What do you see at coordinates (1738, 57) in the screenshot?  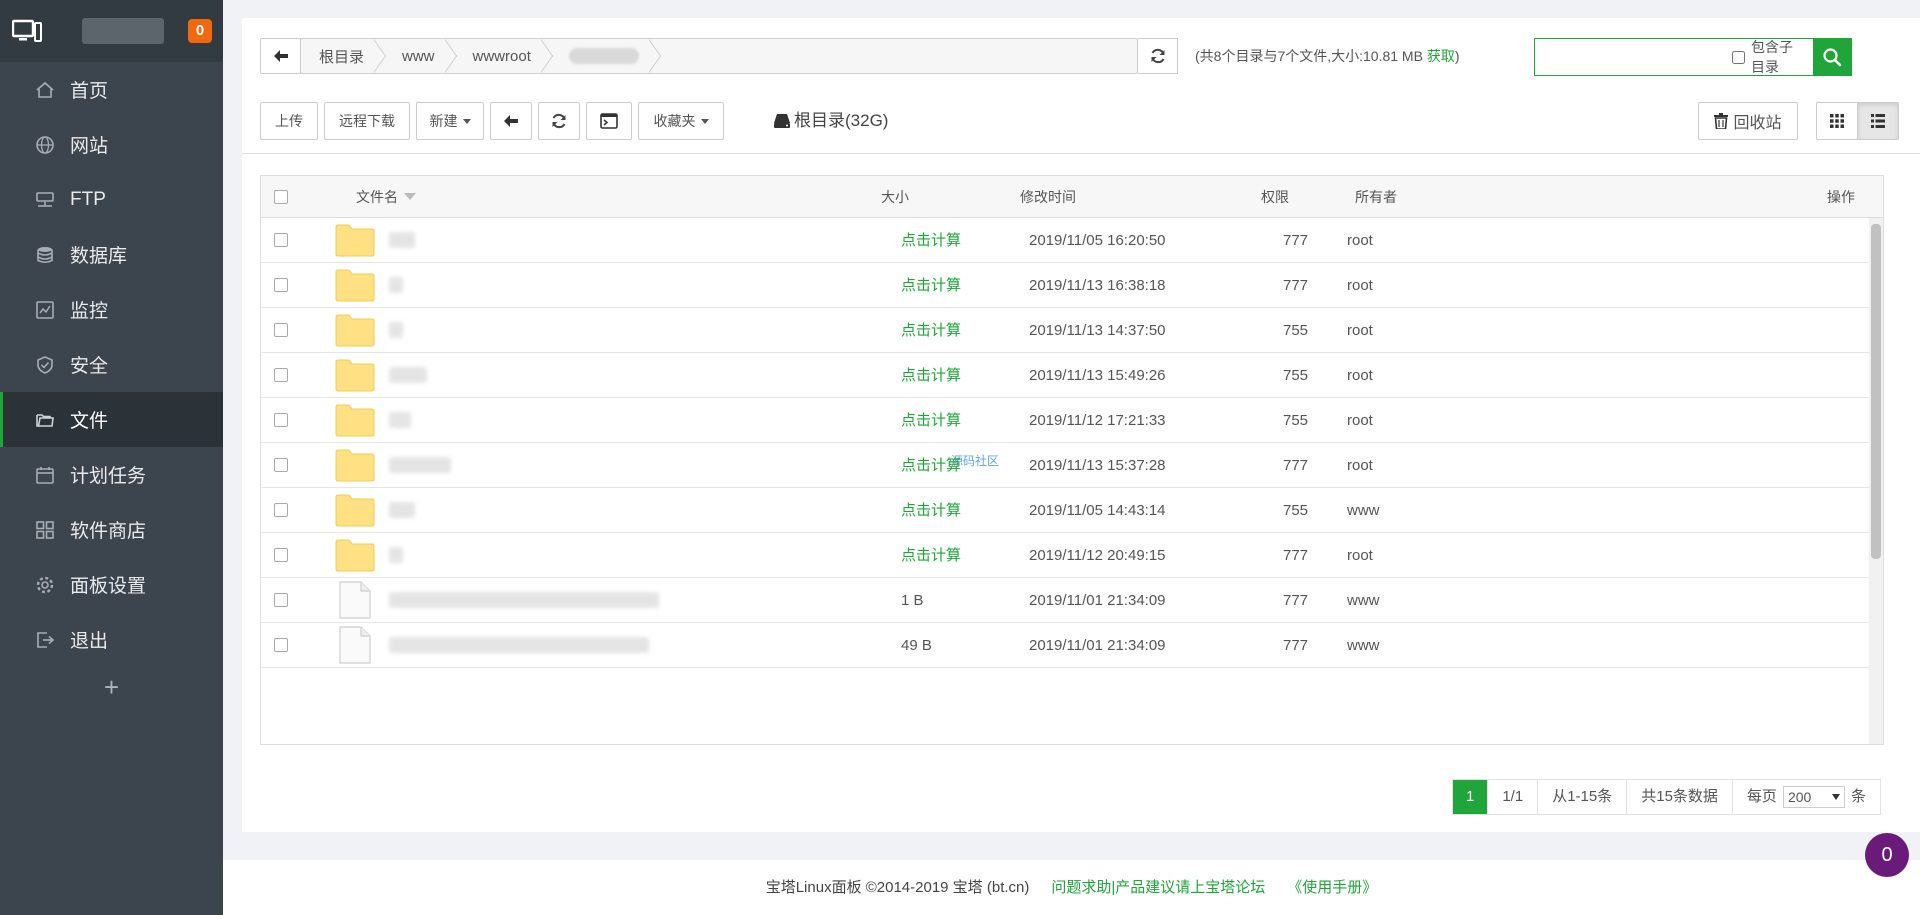 I see `include-subdir-checkbox` at bounding box center [1738, 57].